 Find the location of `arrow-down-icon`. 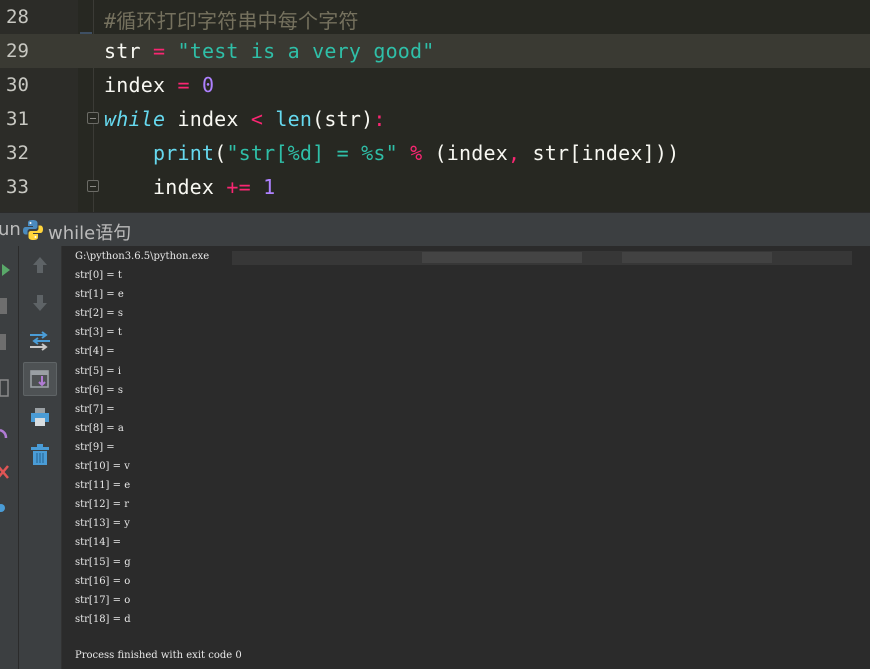

arrow-down-icon is located at coordinates (40, 303).